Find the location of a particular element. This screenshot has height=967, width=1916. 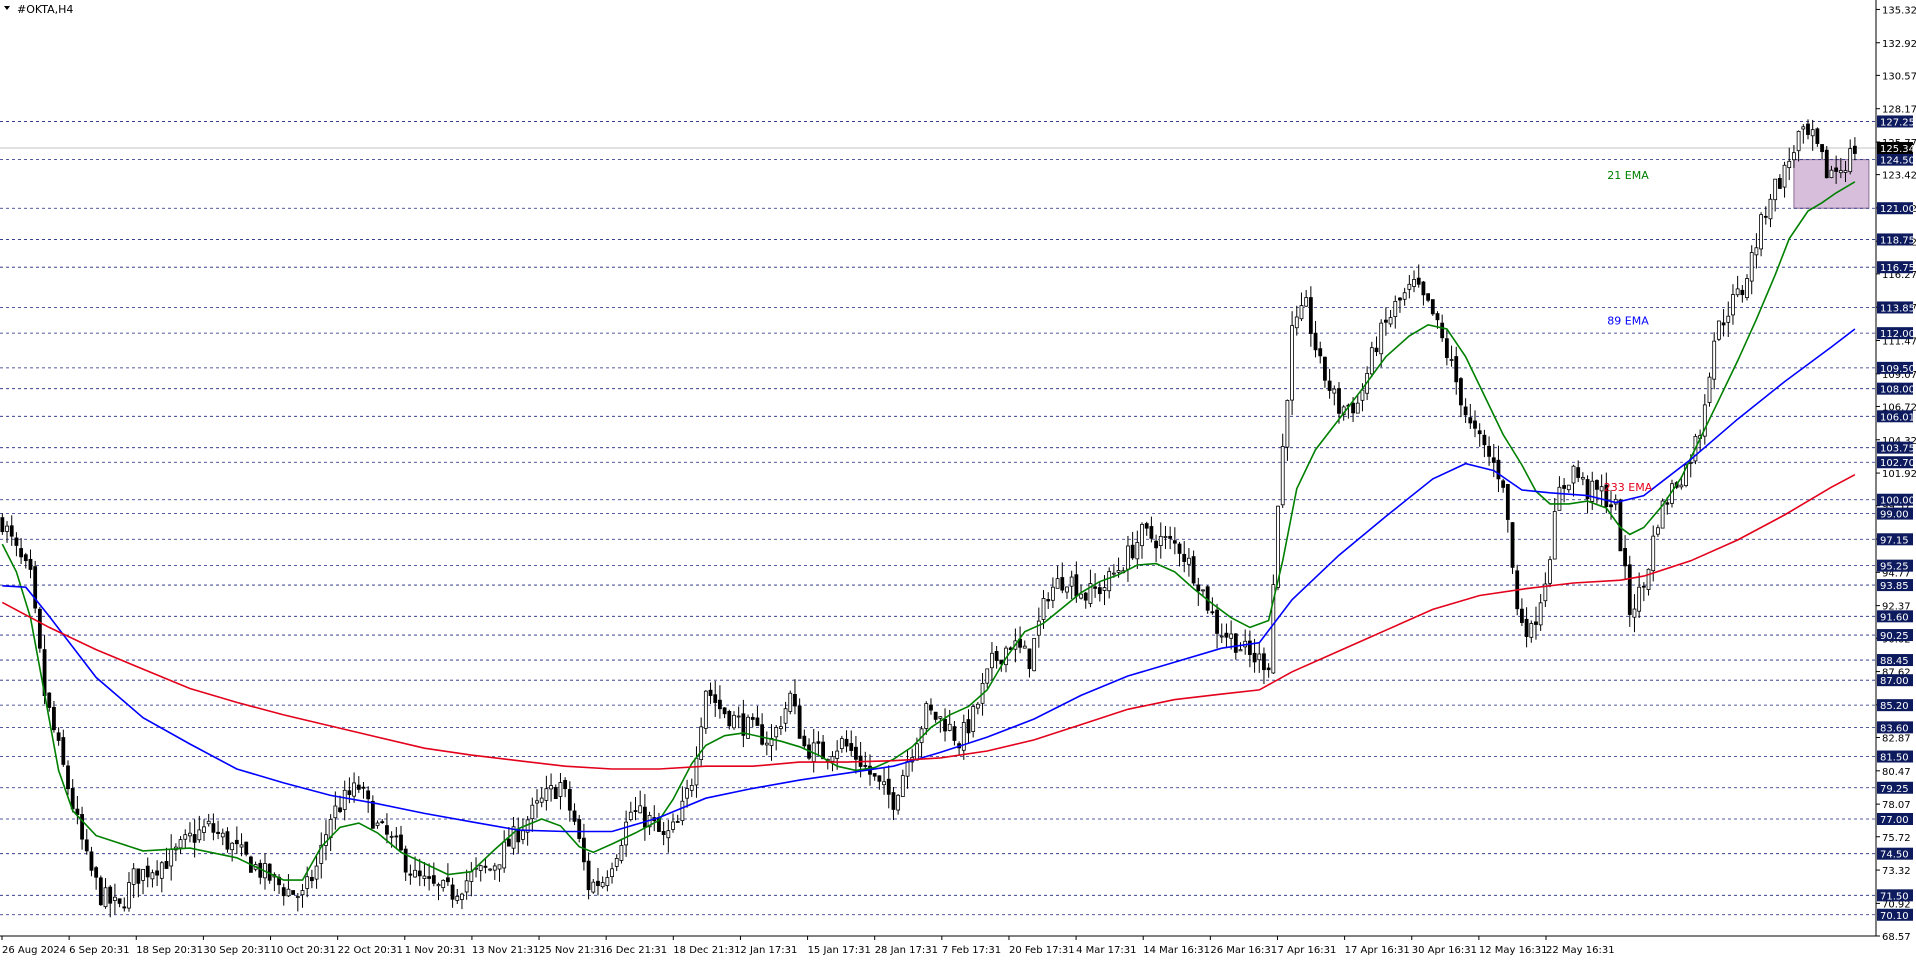

svg-text: 112.00 is located at coordinates (1897, 334).